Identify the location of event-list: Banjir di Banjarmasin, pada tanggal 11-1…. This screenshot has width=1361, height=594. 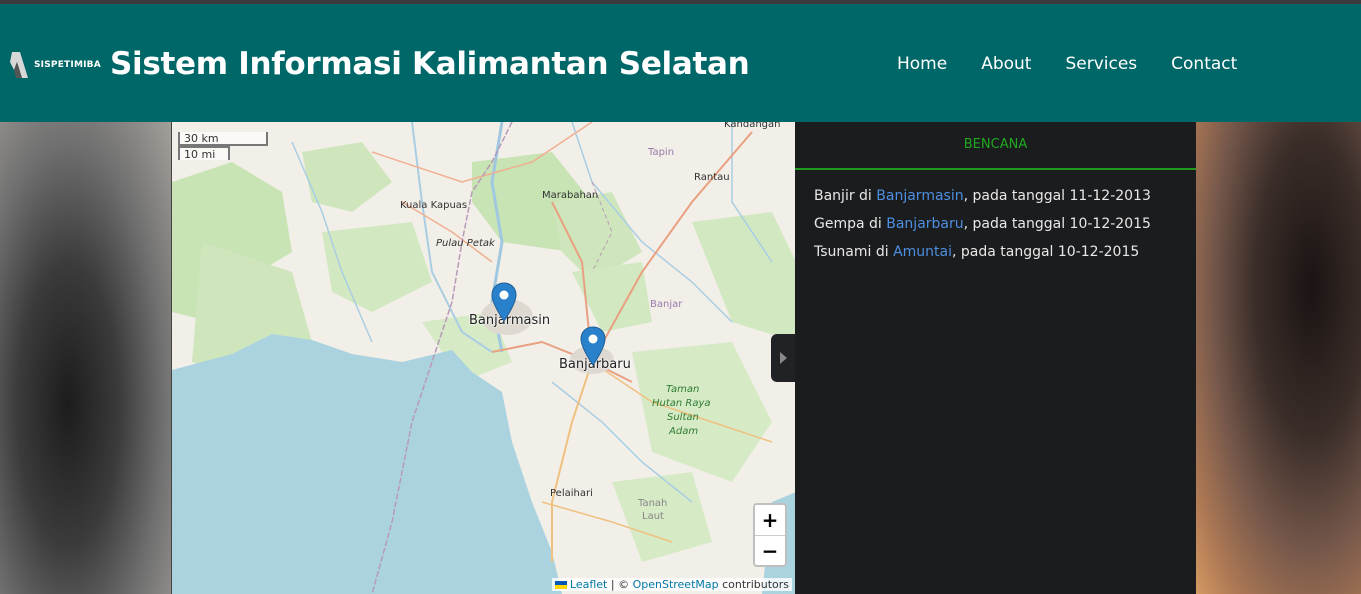
(995, 224).